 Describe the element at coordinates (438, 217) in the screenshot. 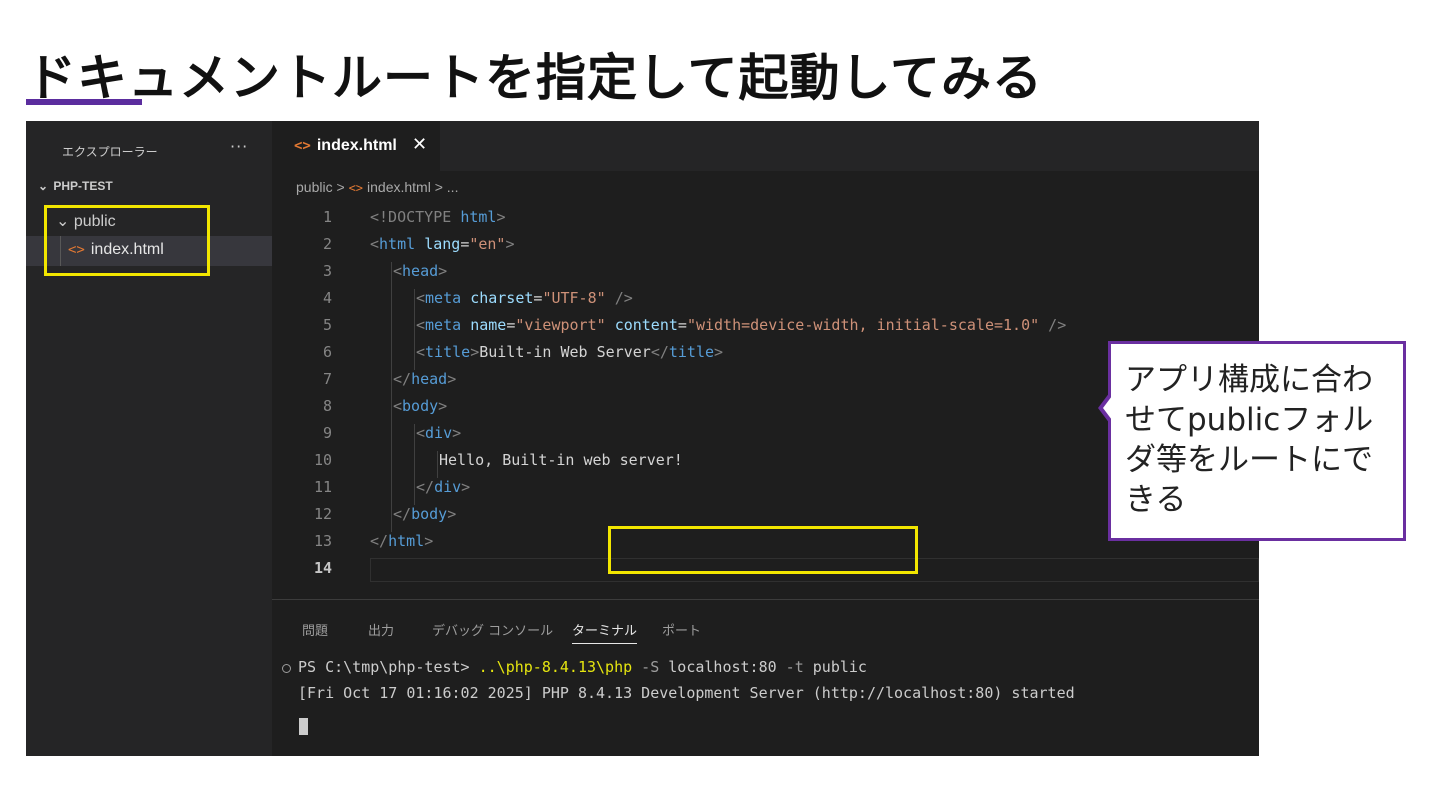

I see `code-line-1: <!DOCTYPE html>` at that location.